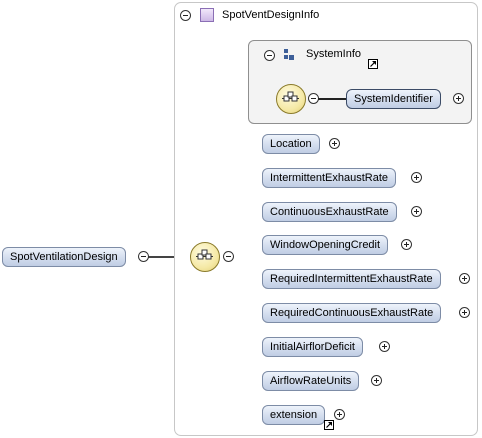 The image size is (482, 438). Describe the element at coordinates (205, 257) in the screenshot. I see `sequence-icon` at that location.